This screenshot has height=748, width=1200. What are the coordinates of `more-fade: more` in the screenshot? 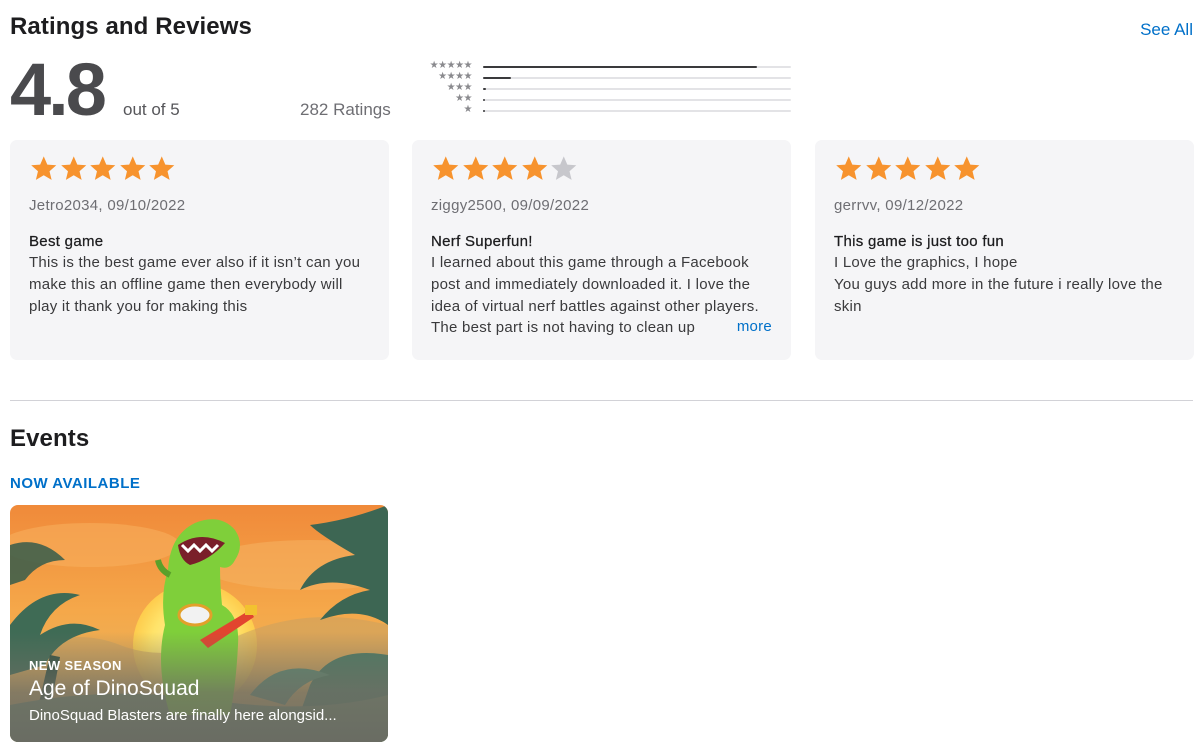 It's located at (734, 327).